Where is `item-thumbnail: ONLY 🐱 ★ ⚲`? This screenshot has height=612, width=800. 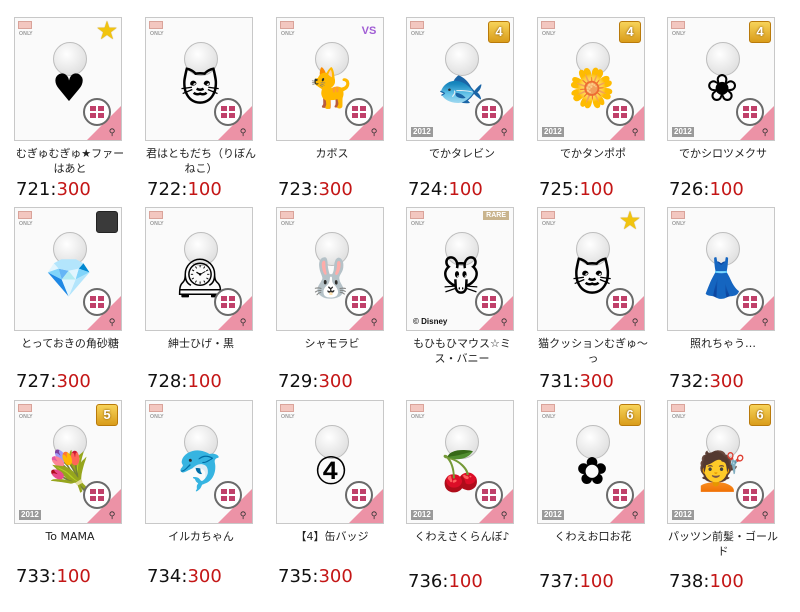
item-thumbnail: ONLY 🐱 ★ ⚲ is located at coordinates (591, 269).